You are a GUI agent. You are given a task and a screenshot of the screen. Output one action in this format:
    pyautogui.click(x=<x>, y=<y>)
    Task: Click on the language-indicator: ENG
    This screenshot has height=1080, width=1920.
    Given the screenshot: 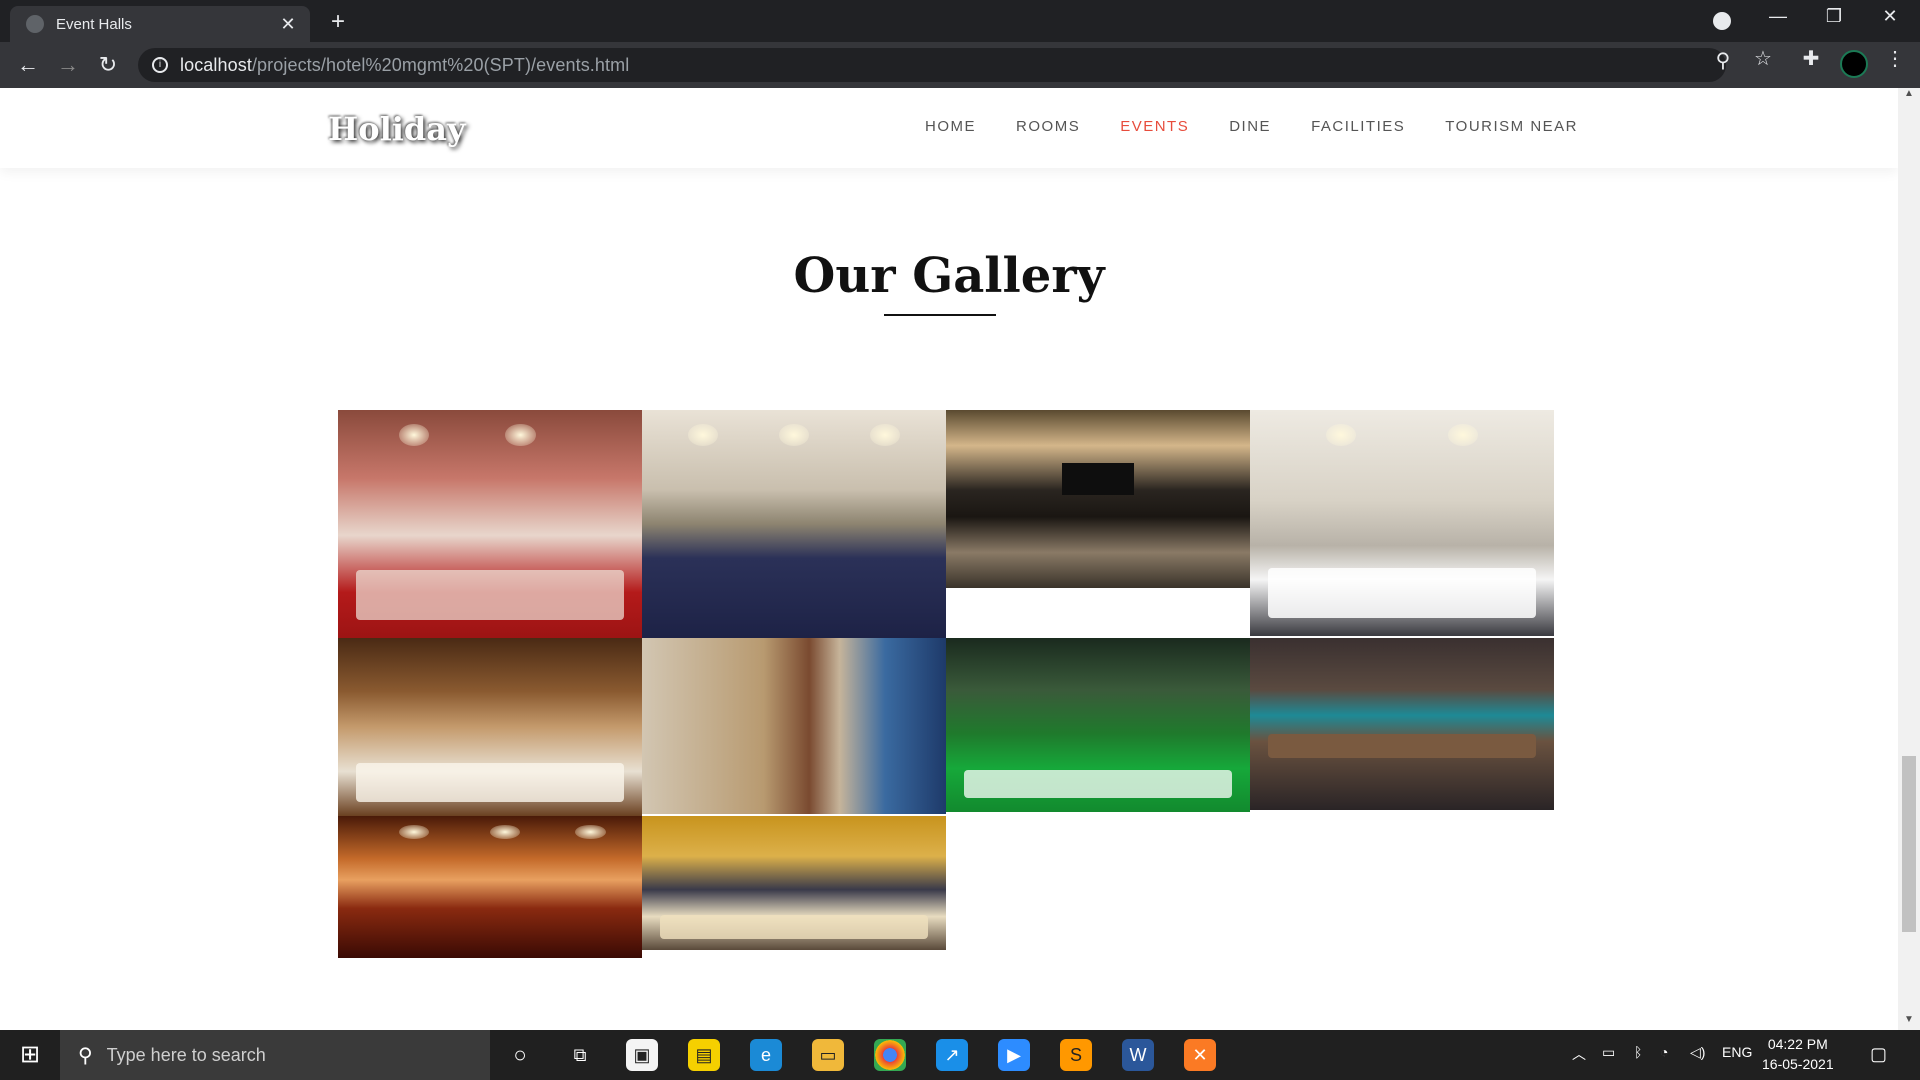 What is the action you would take?
    pyautogui.click(x=1737, y=1052)
    